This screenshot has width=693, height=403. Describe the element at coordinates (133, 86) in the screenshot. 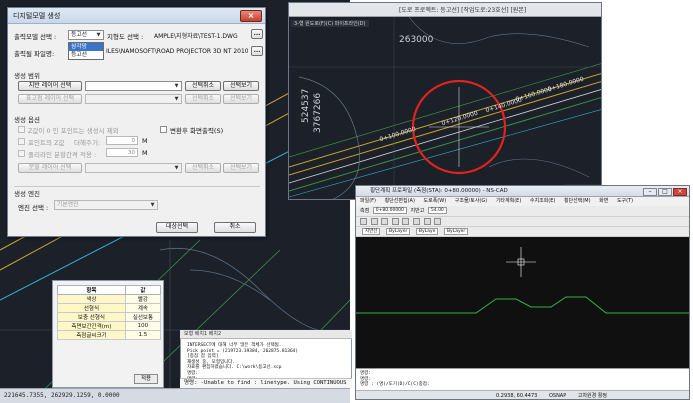

I see `terrain-layer-select: ▼` at that location.